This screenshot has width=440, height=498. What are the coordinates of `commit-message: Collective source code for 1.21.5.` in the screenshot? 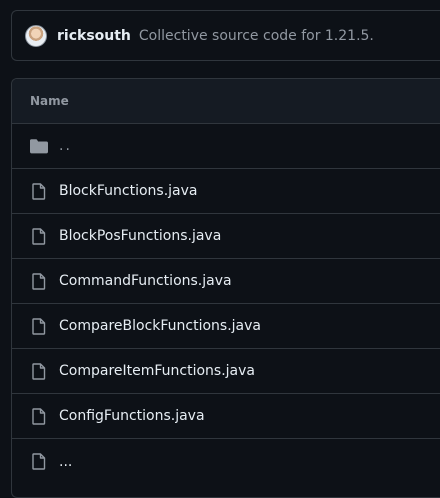 It's located at (256, 36).